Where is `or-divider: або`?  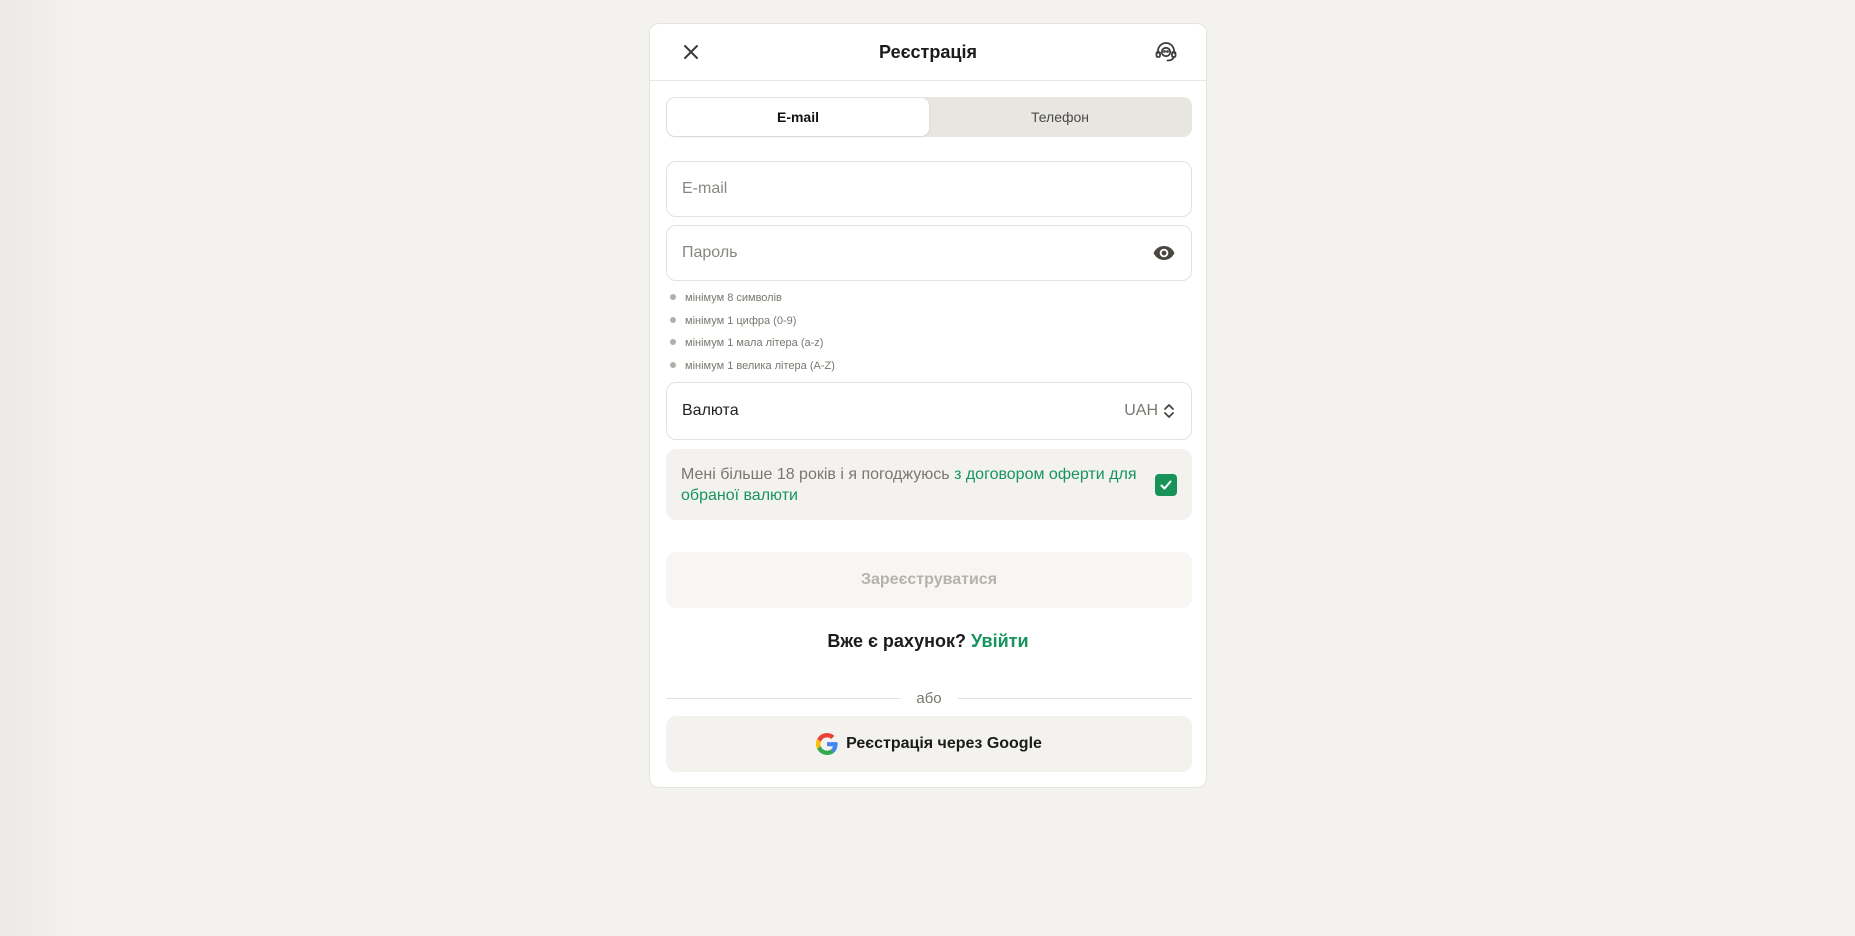 or-divider: або is located at coordinates (929, 698).